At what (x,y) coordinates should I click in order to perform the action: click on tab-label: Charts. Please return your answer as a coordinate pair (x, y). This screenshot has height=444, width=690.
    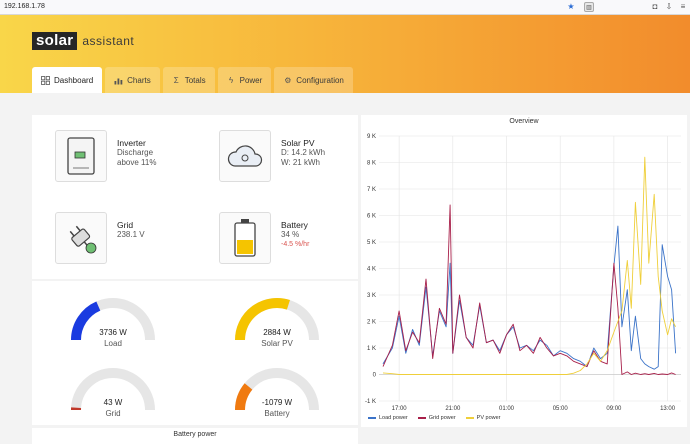
    Looking at the image, I should click on (139, 80).